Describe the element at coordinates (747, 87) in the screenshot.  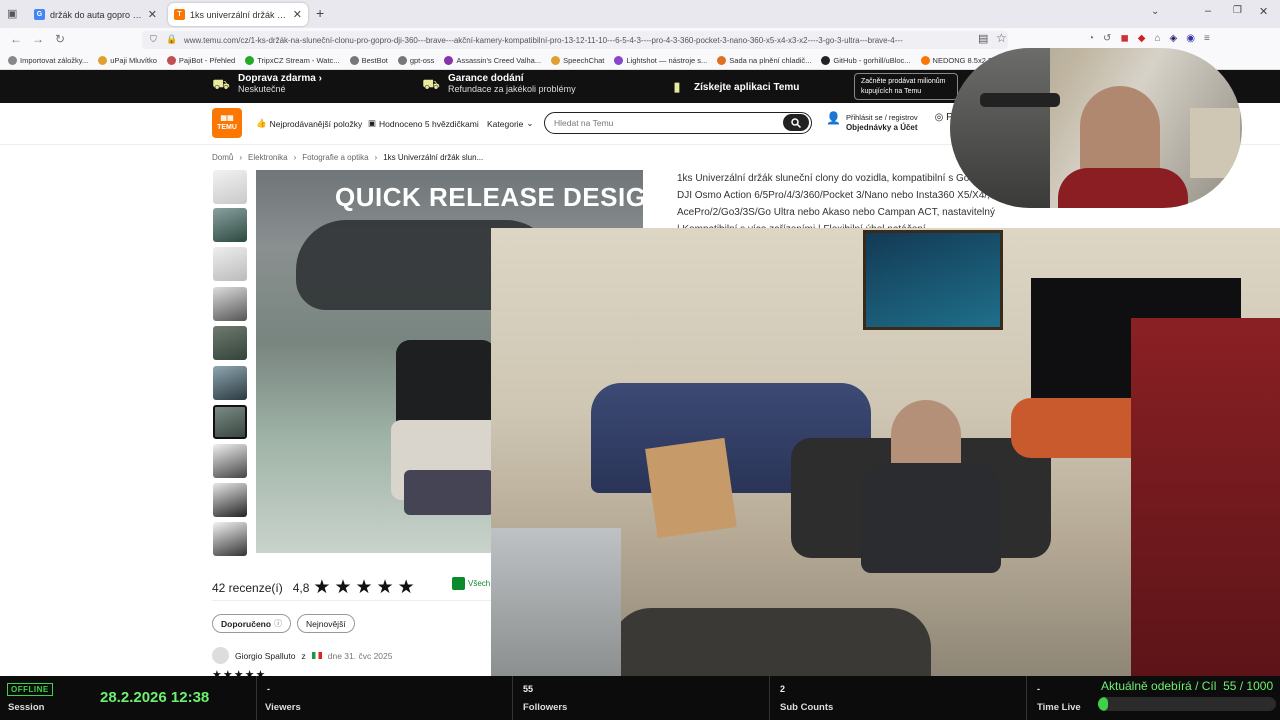
I see `app-label: Získejte aplikaci Temu` at that location.